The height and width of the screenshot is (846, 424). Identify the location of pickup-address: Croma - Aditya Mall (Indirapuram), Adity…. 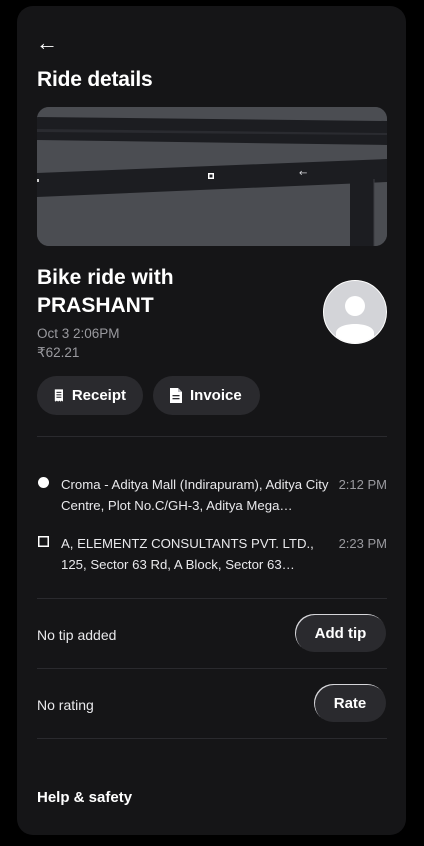
(195, 495).